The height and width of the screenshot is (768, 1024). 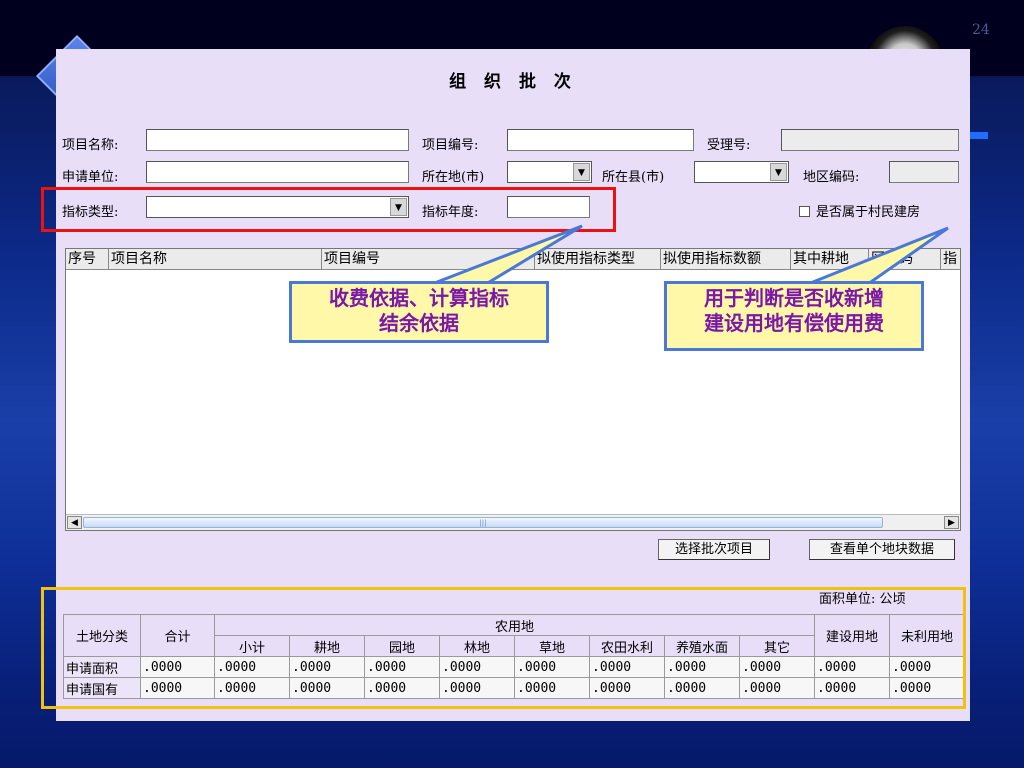 I want to click on right-callout: 用于判断是否收新增 建设用地有偿使用费, so click(x=794, y=316).